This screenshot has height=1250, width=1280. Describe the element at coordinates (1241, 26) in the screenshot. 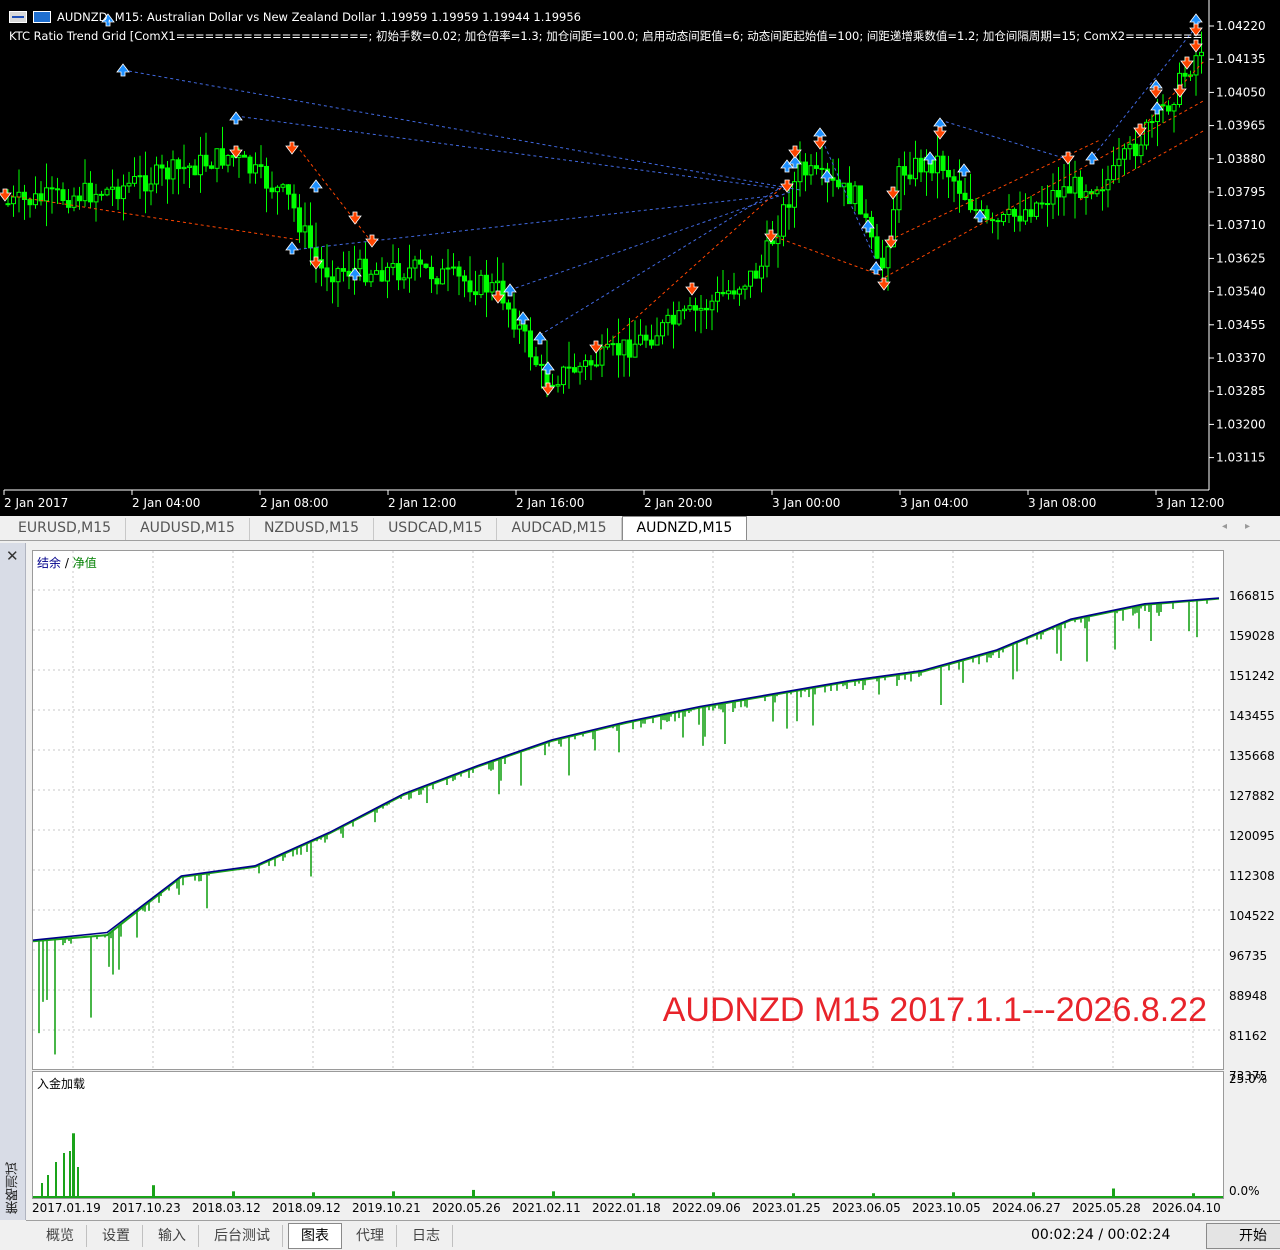

I see `price-tick-label: 1.04220` at that location.